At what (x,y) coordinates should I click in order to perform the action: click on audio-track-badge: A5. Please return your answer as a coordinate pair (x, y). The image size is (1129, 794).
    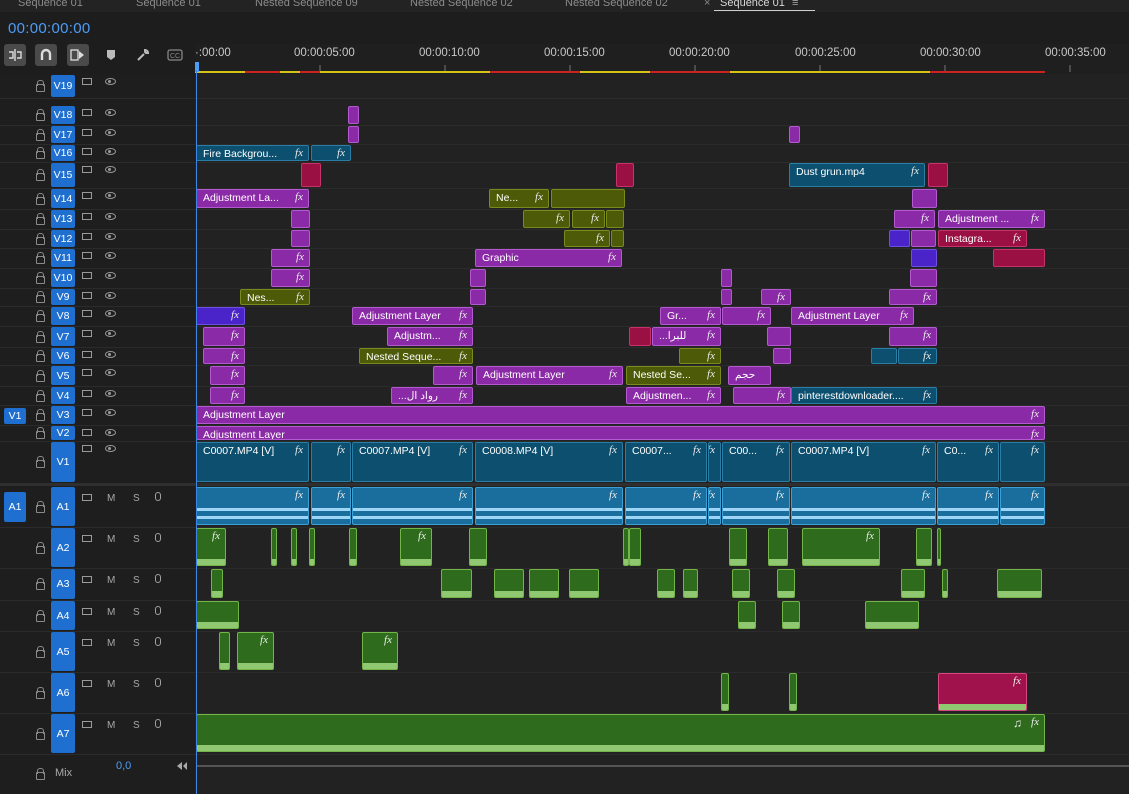
    Looking at the image, I should click on (63, 651).